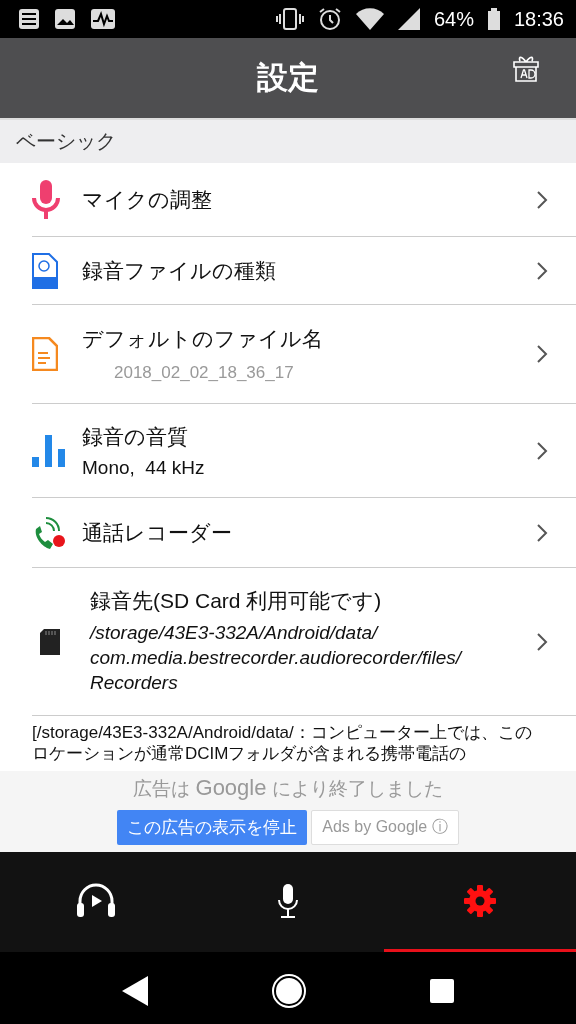 Image resolution: width=576 pixels, height=1024 pixels. What do you see at coordinates (49, 450) in the screenshot?
I see `bar-chart-icon` at bounding box center [49, 450].